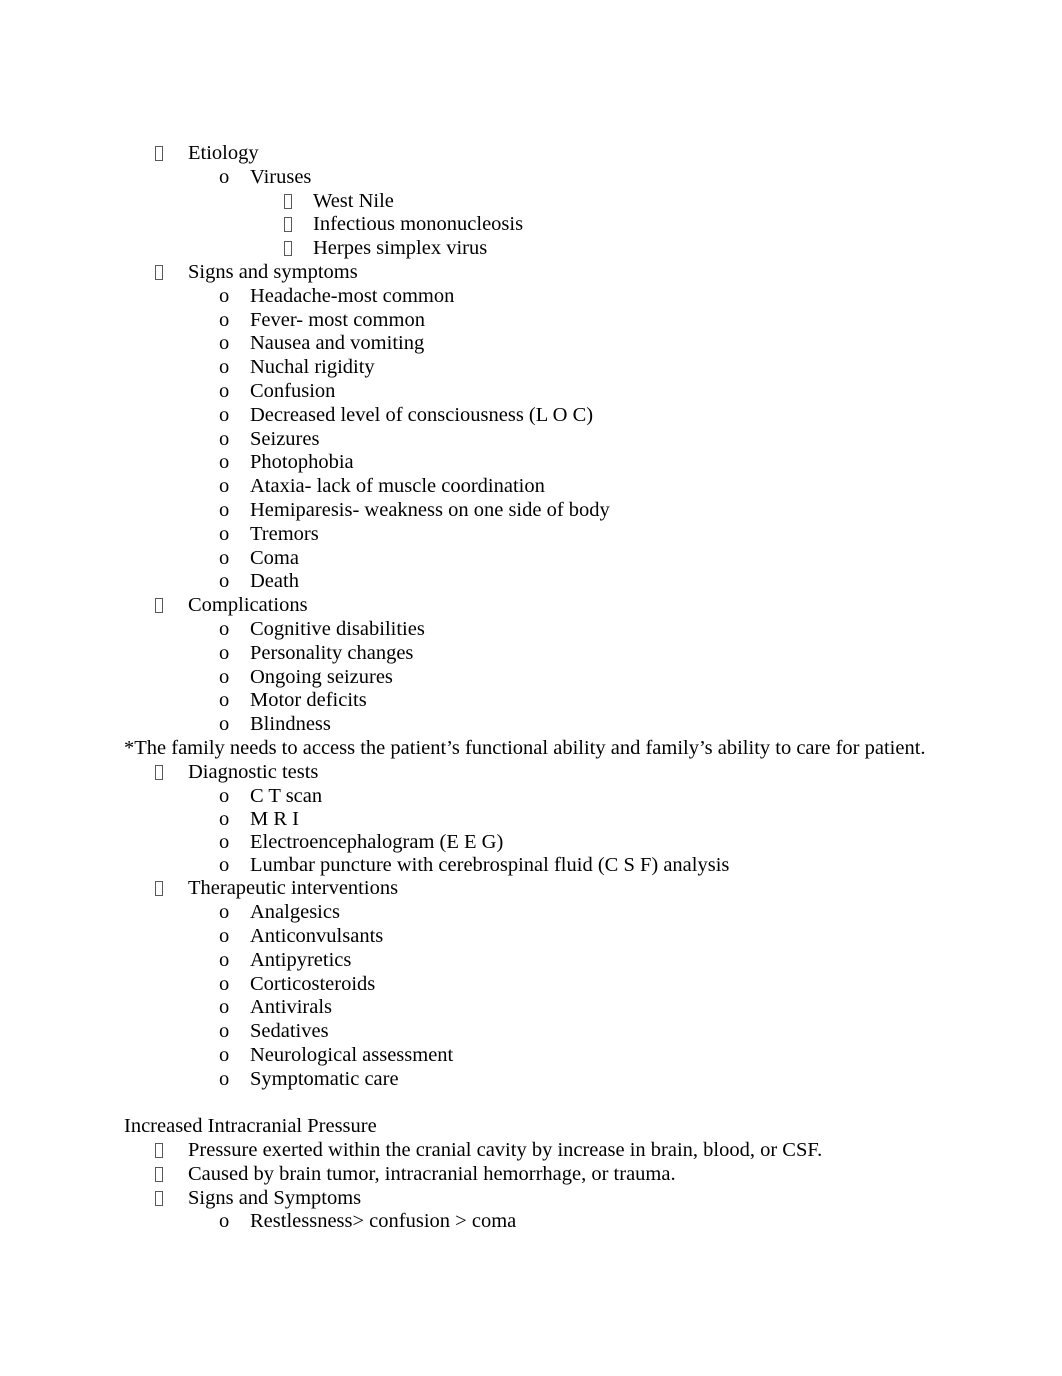  What do you see at coordinates (534, 1222) in the screenshot?
I see `outline-item-icp-restlessness: o Restlessness> confusion > coma` at bounding box center [534, 1222].